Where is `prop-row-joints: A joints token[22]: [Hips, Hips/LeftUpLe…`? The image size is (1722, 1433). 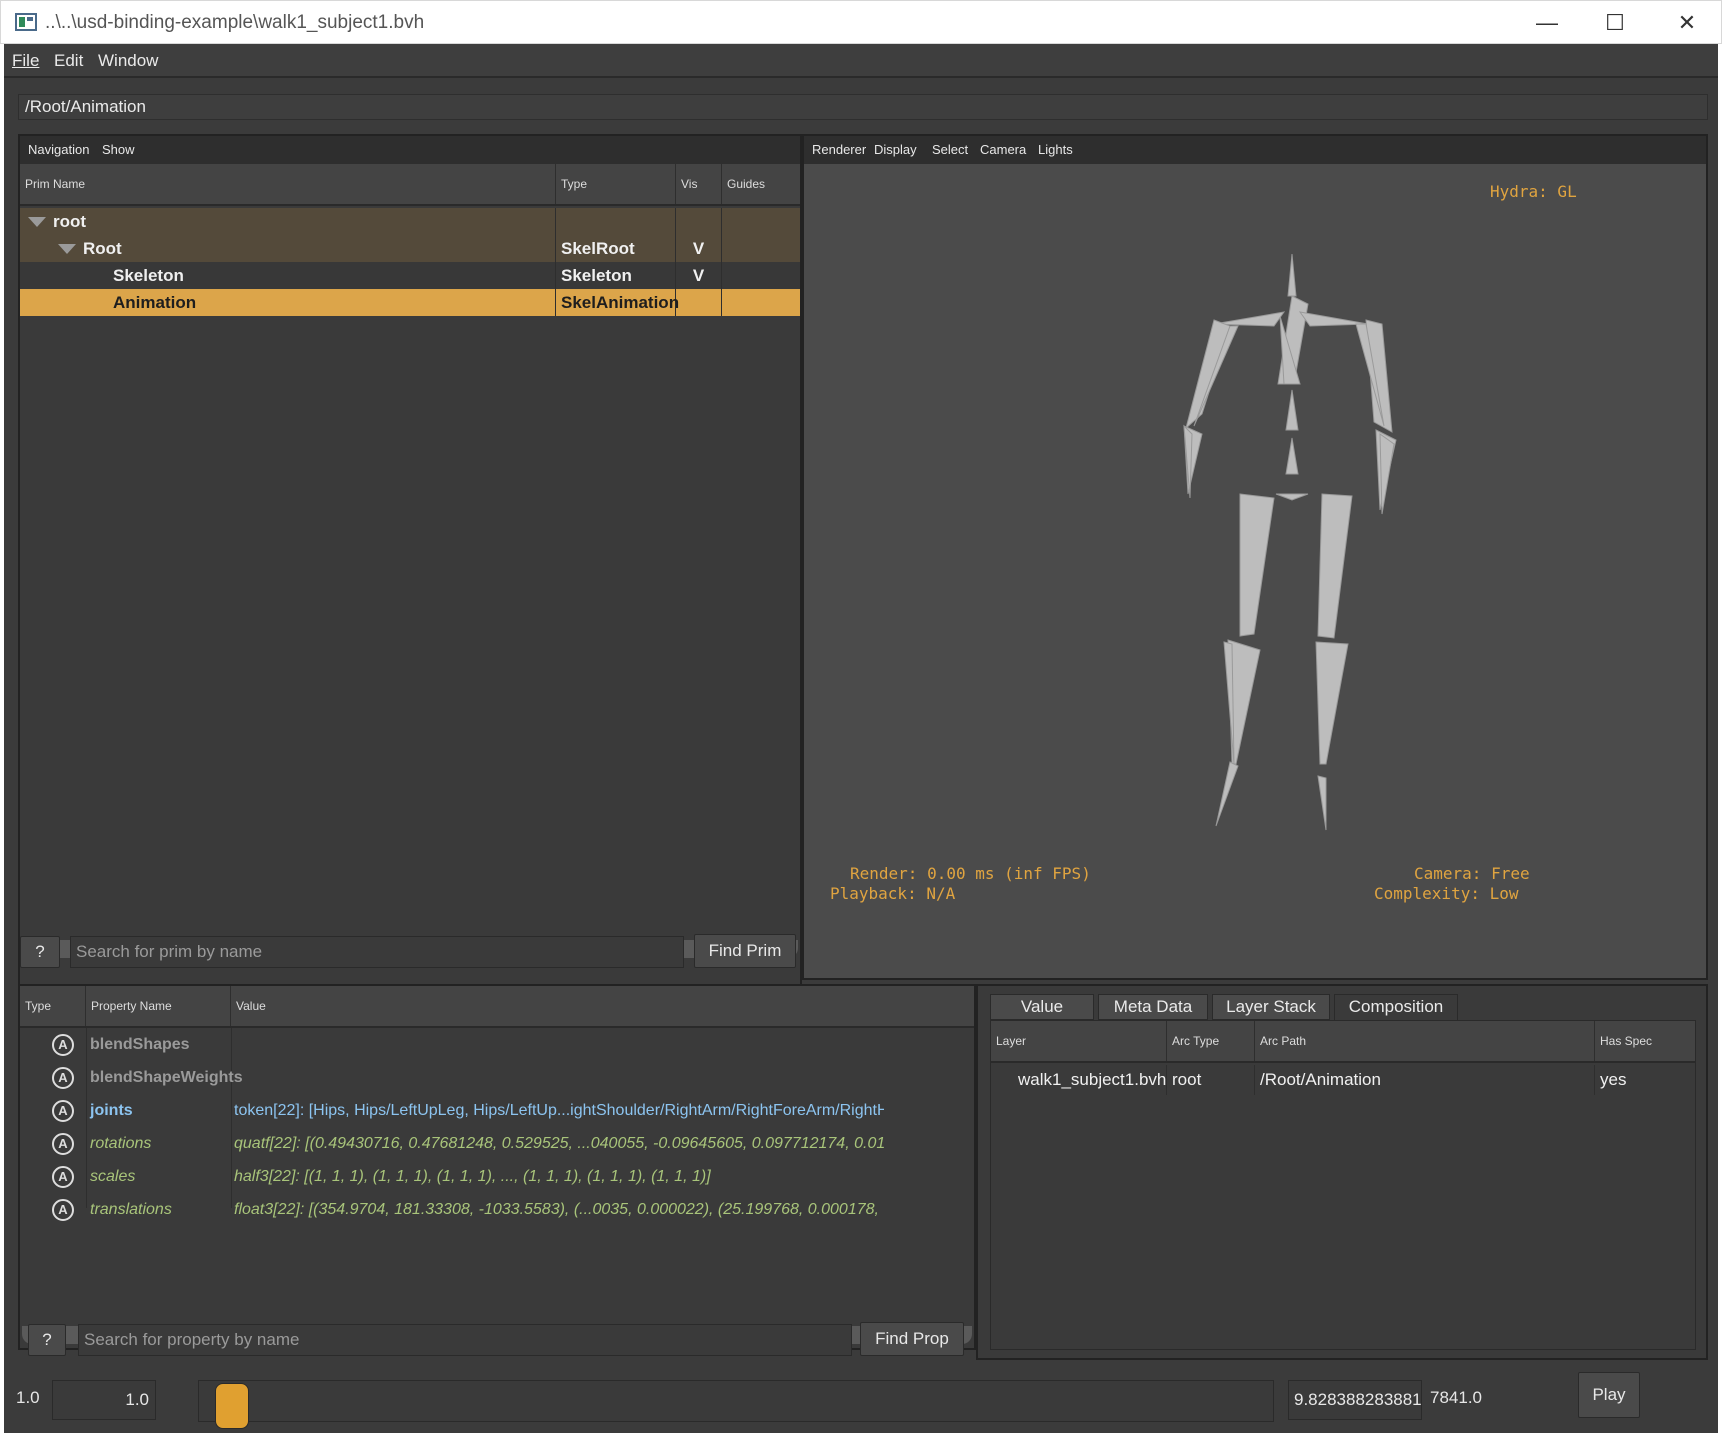
prop-row-joints: A joints token[22]: [Hips, Hips/LeftUpLe… is located at coordinates (497, 1111).